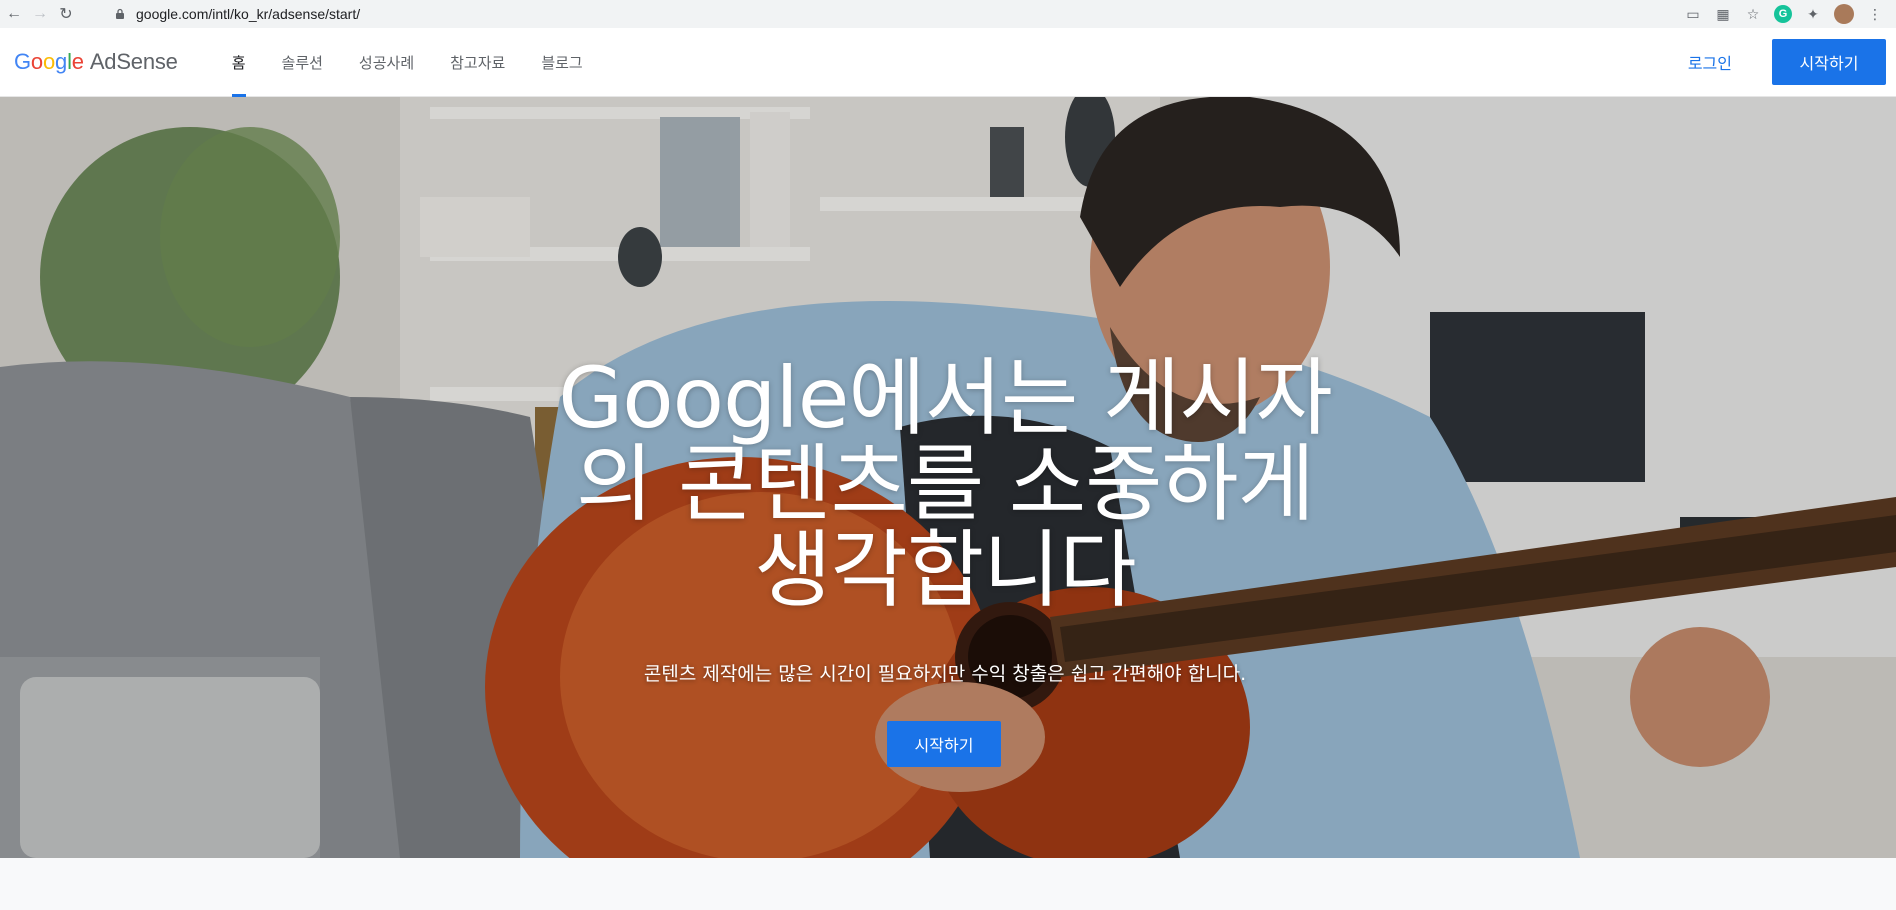 Image resolution: width=1896 pixels, height=910 pixels. What do you see at coordinates (386, 62) in the screenshot?
I see `nav-item-success-stories: 성공사례` at bounding box center [386, 62].